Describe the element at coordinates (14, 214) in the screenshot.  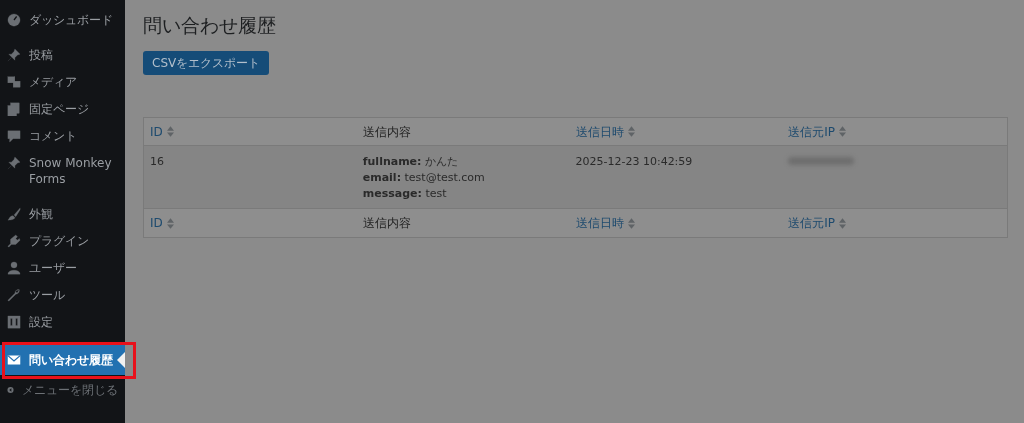
I see `brush-icon` at that location.